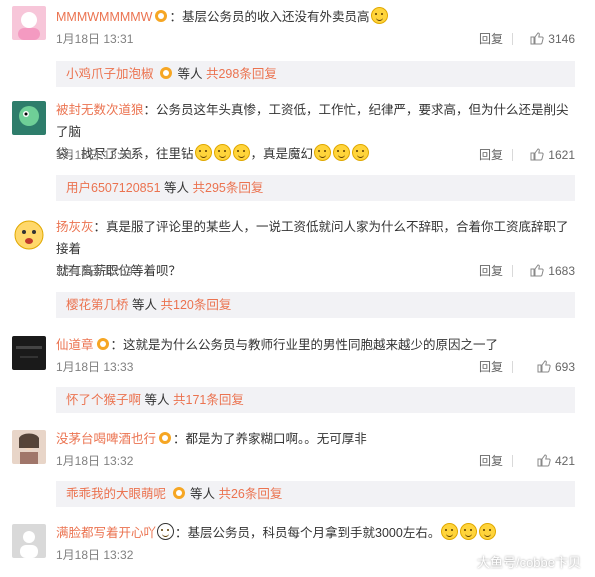  I want to click on reply-count-link: 共298条回复, so click(241, 74).